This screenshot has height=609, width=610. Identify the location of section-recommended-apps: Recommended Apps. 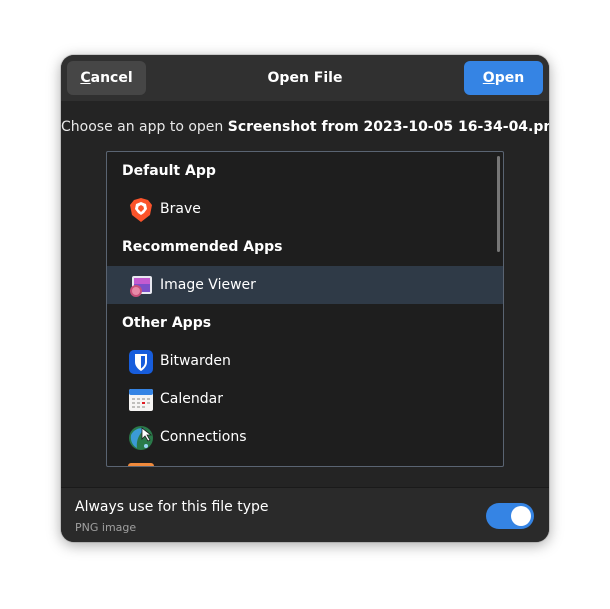
(202, 247).